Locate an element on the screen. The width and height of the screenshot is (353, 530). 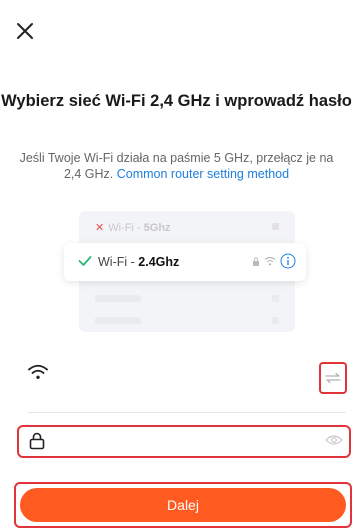
wifi-icon is located at coordinates (38, 371).